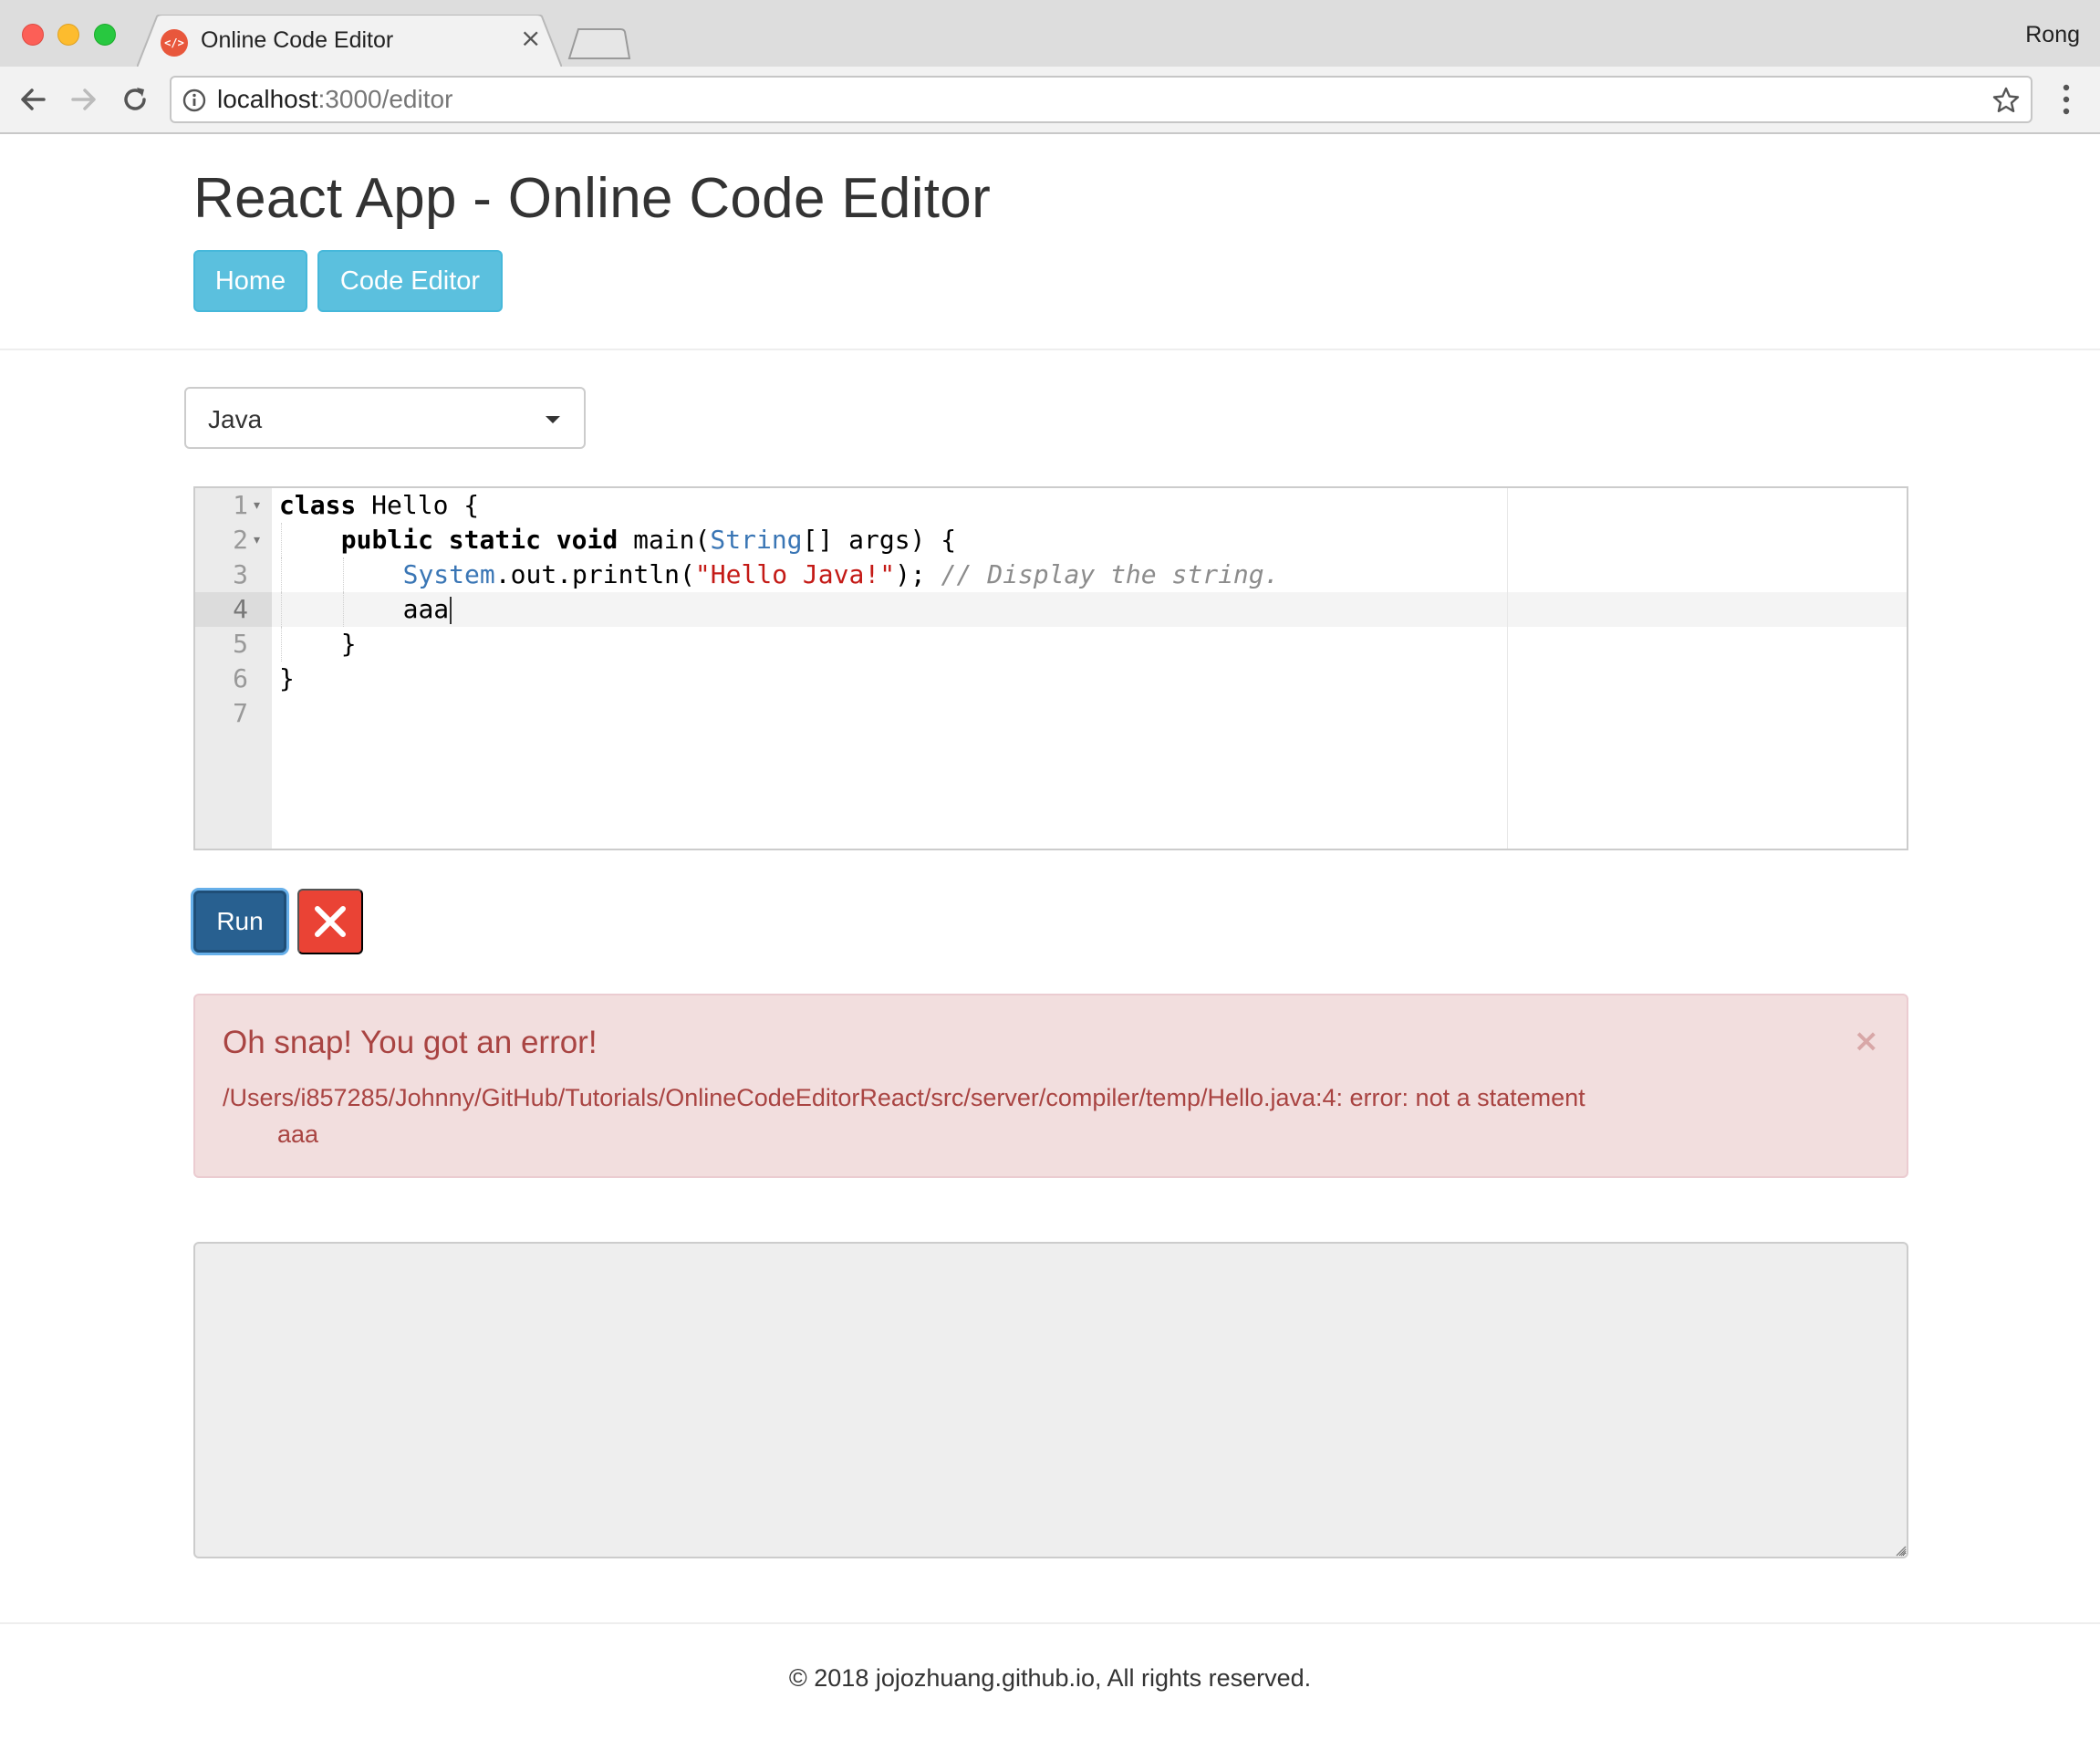 Image resolution: width=2100 pixels, height=1761 pixels. What do you see at coordinates (918, 574) in the screenshot?
I see `code-token: );` at bounding box center [918, 574].